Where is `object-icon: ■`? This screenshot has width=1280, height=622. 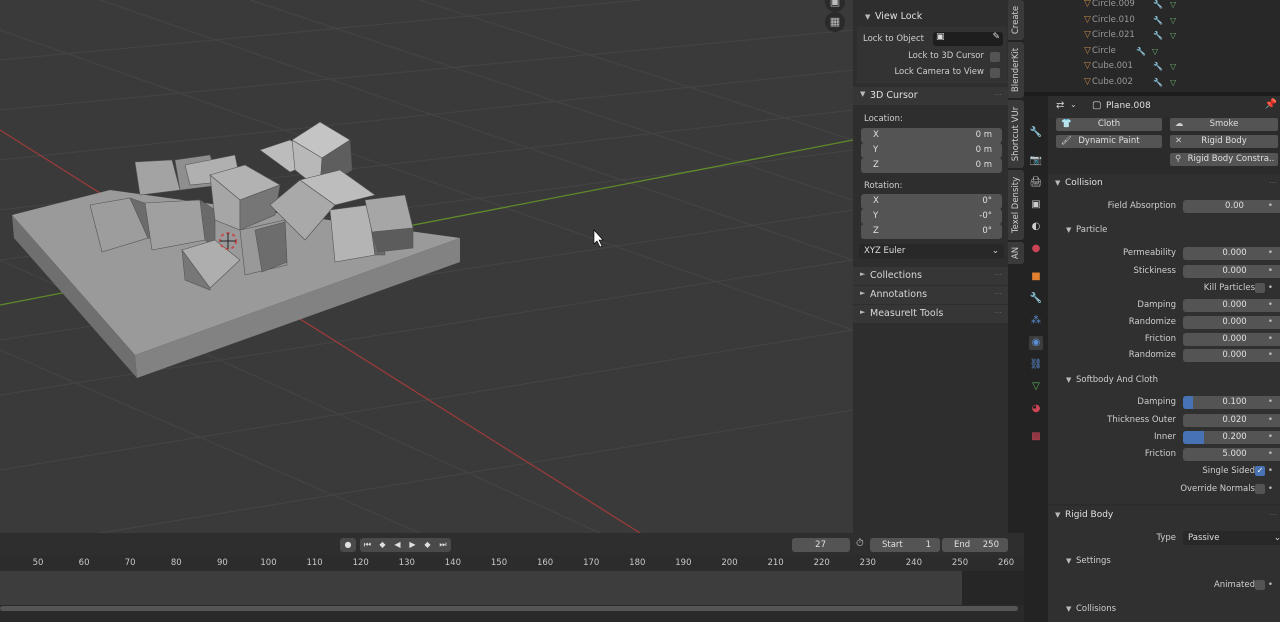 object-icon: ■ is located at coordinates (1036, 277).